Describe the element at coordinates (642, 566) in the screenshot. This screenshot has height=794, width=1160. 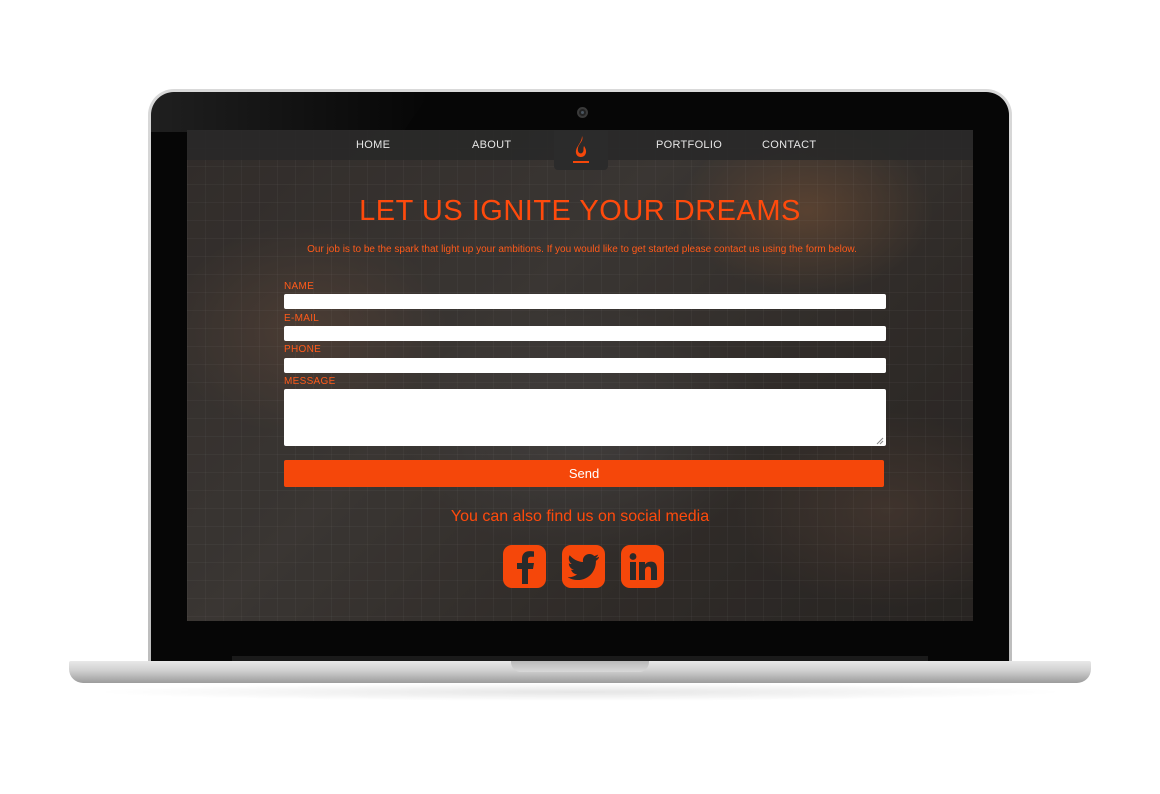
I see `linkedin-icon` at that location.